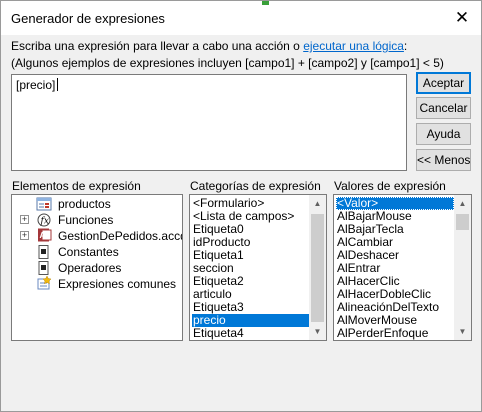 The image size is (482, 412). Describe the element at coordinates (86, 220) in the screenshot. I see `tree-item-label: Funciones` at that location.